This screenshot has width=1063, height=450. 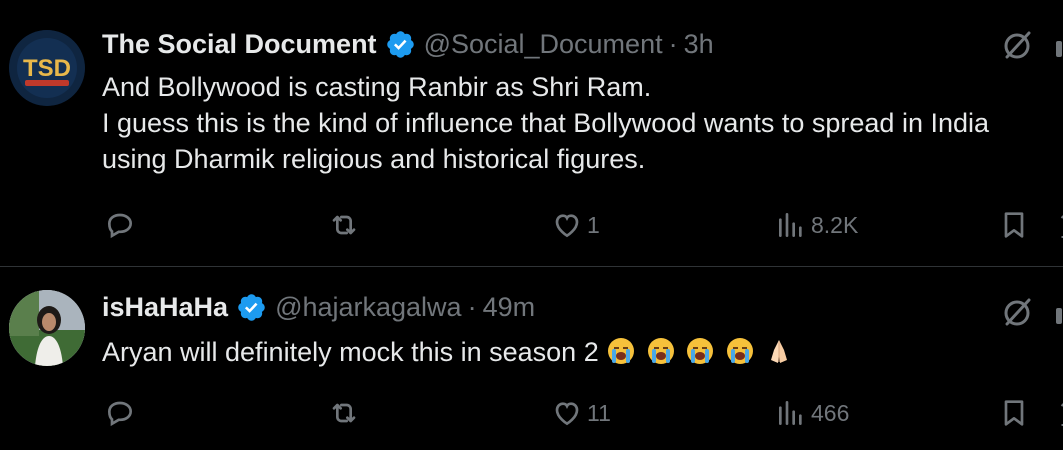 What do you see at coordinates (779, 351) in the screenshot?
I see `folded-hands-icon` at bounding box center [779, 351].